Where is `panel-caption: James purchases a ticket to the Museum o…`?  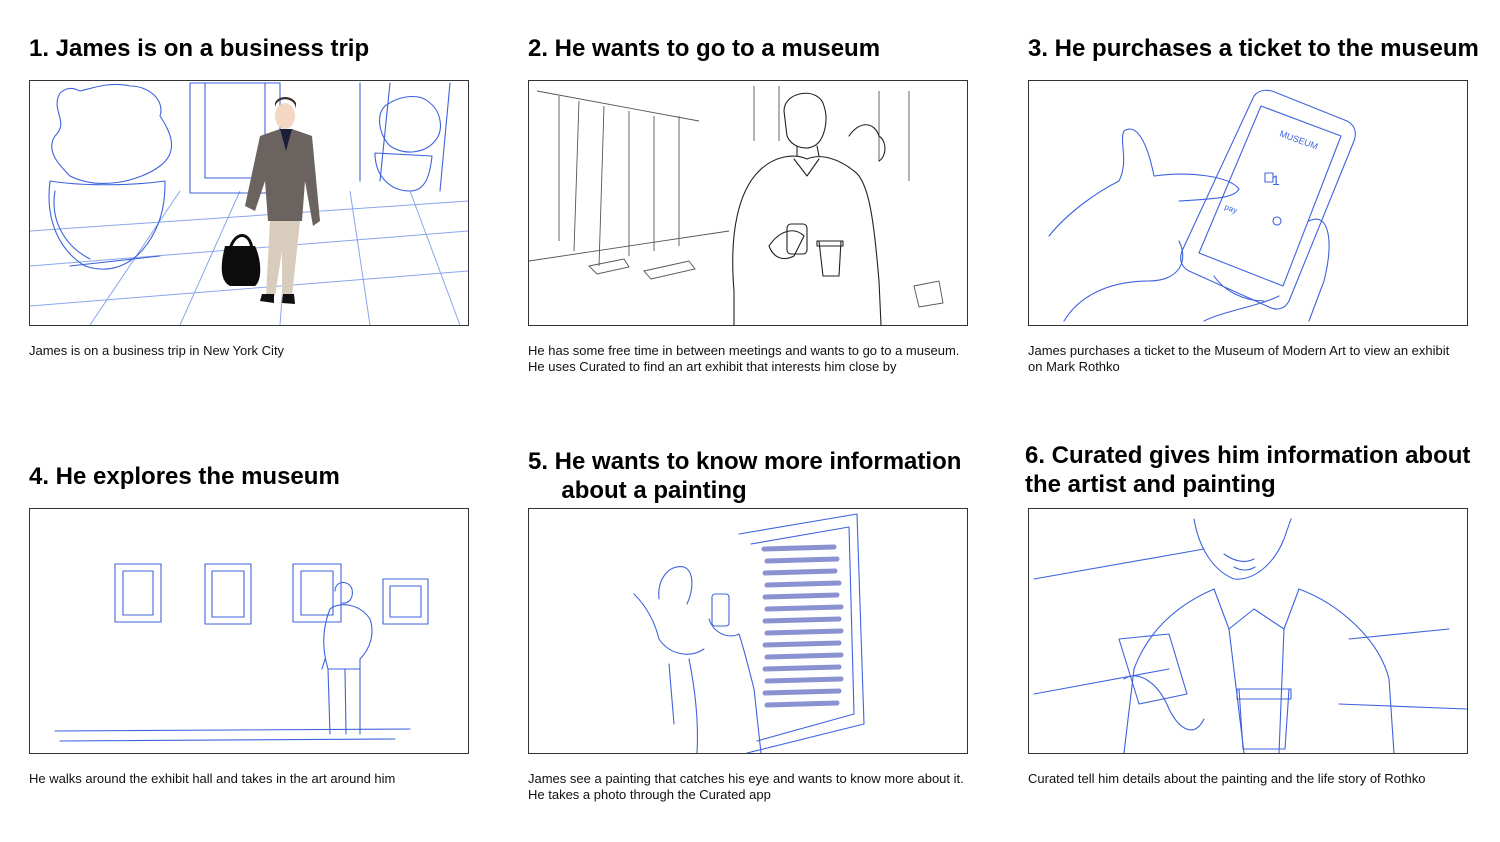
panel-caption: James purchases a ticket to the Museum o… is located at coordinates (1239, 358).